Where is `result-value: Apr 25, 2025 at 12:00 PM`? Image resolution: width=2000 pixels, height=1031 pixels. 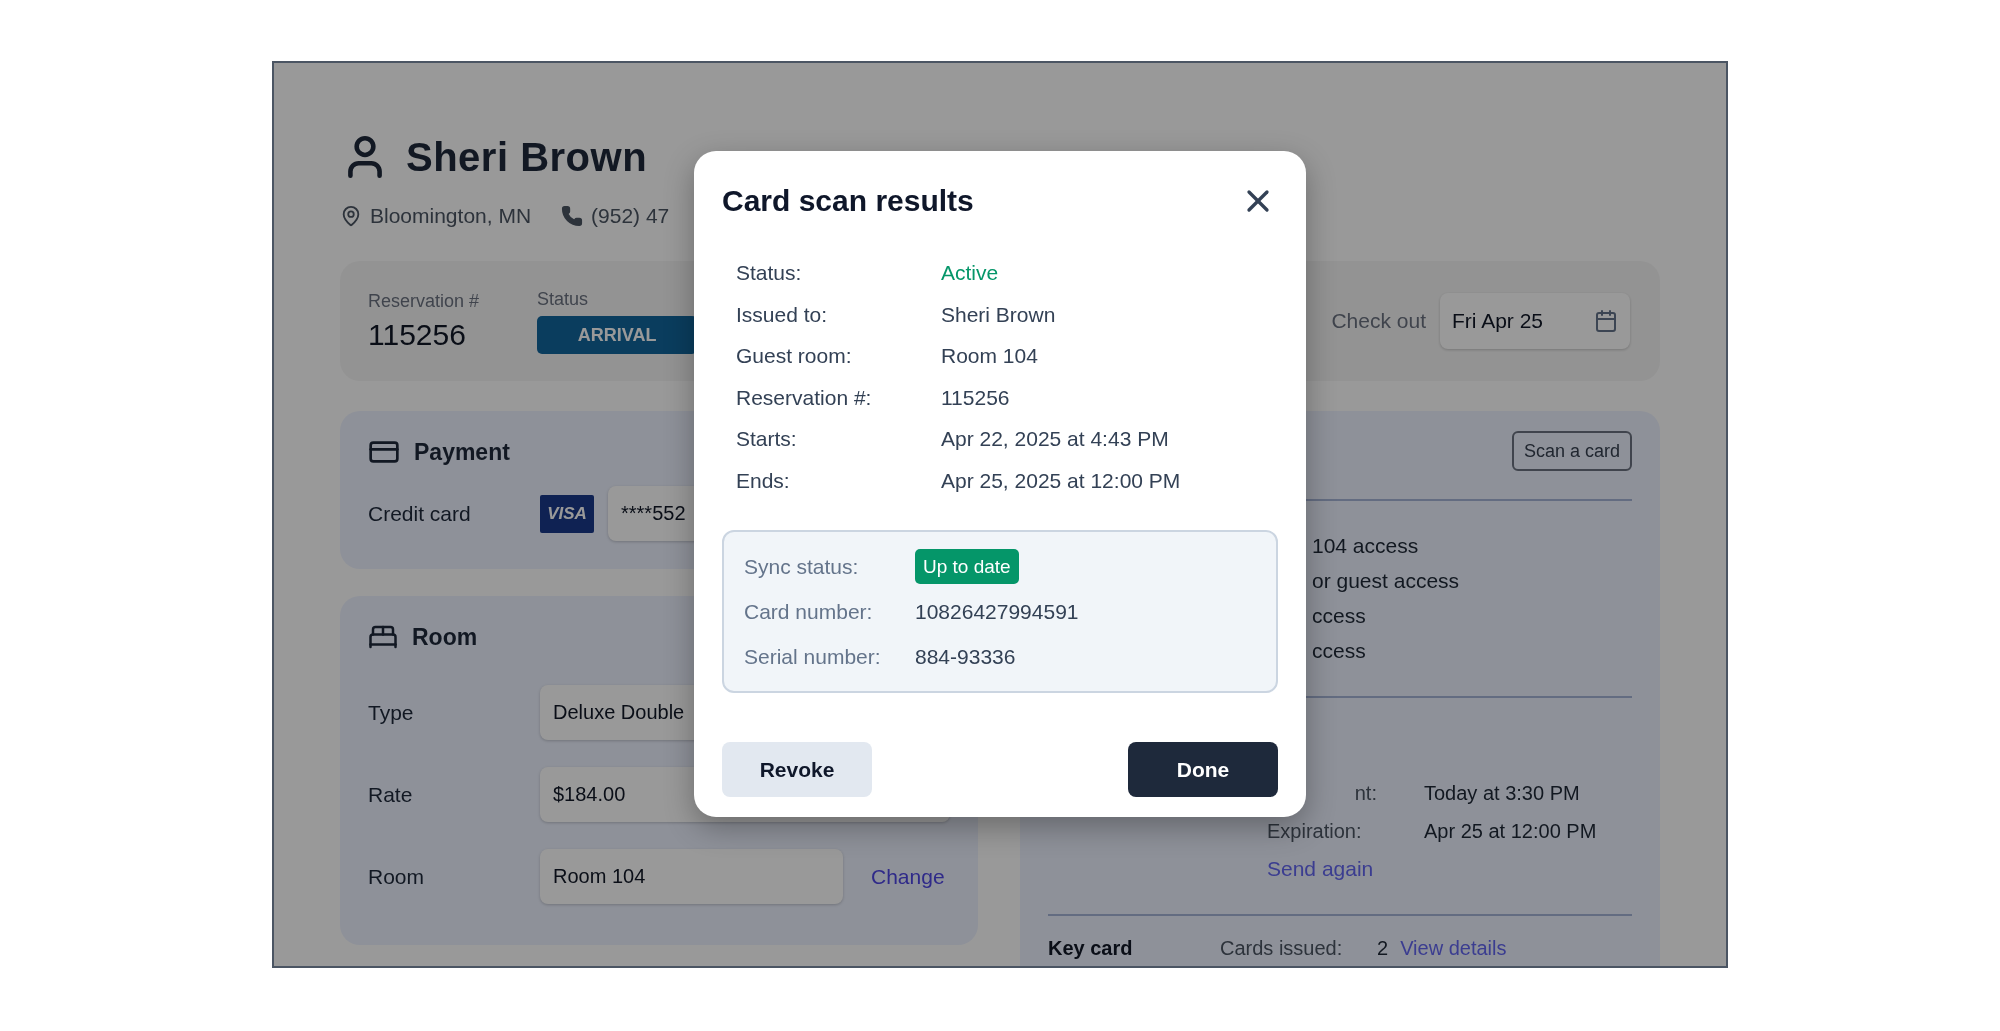
result-value: Apr 25, 2025 at 12:00 PM is located at coordinates (1061, 480).